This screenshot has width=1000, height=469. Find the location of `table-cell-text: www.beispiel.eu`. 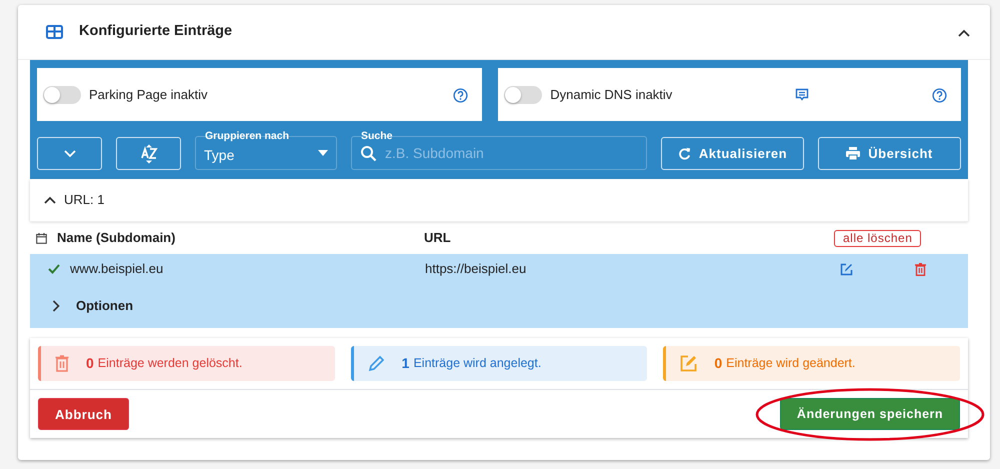

table-cell-text: www.beispiel.eu is located at coordinates (117, 269).